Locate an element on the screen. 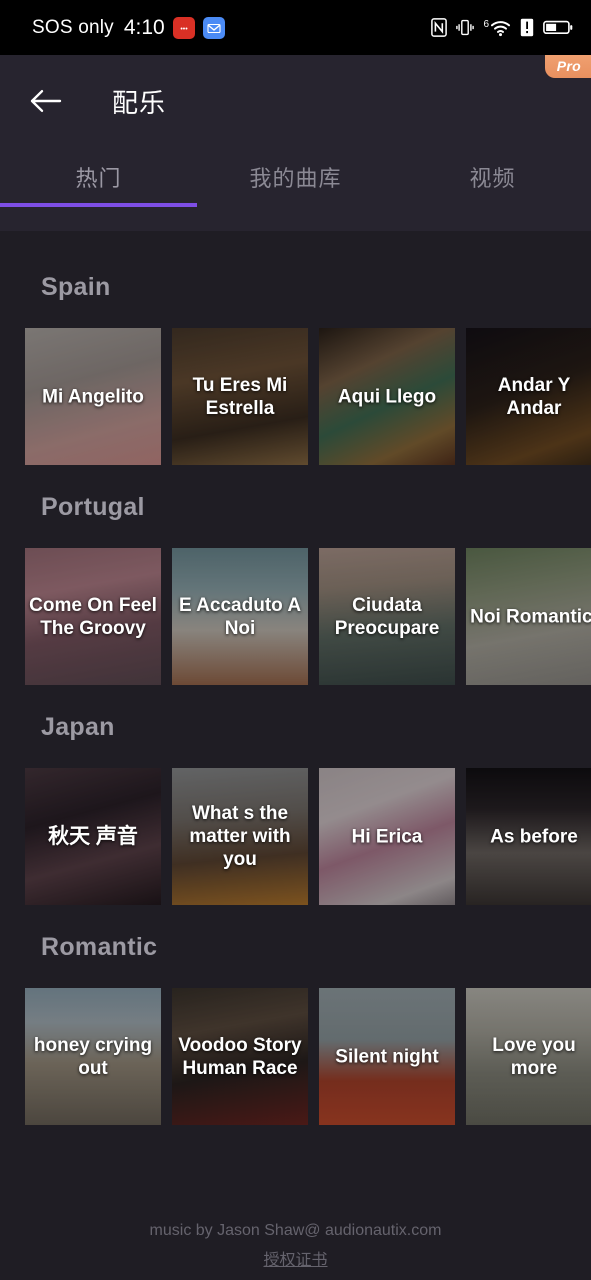 This screenshot has width=591, height=1280. music-card-title: 秋天 声音 is located at coordinates (93, 836).